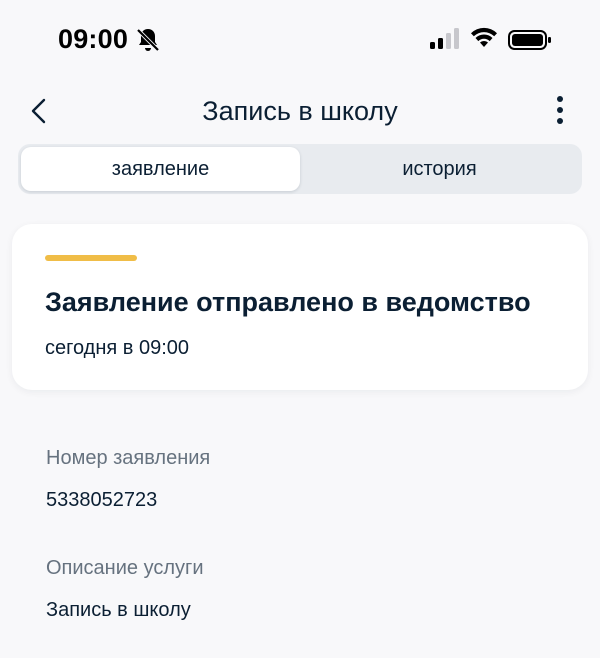  What do you see at coordinates (560, 110) in the screenshot?
I see `more-vertical-icon` at bounding box center [560, 110].